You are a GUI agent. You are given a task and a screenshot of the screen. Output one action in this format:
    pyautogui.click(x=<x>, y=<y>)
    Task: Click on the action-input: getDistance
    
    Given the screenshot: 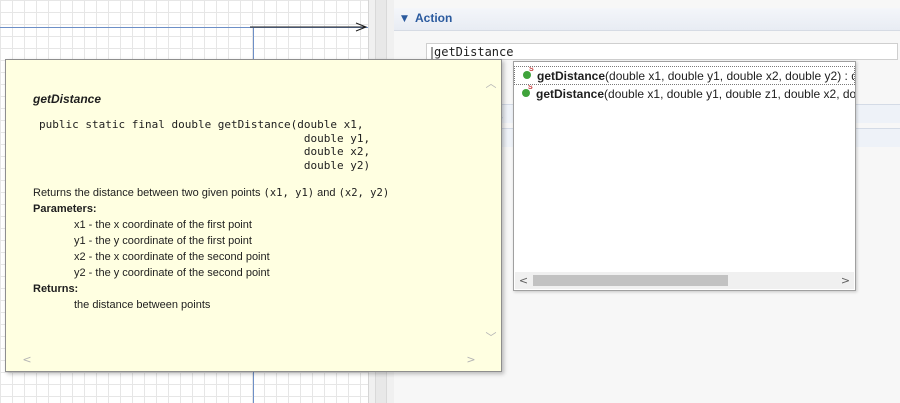 What is the action you would take?
    pyautogui.click(x=662, y=51)
    